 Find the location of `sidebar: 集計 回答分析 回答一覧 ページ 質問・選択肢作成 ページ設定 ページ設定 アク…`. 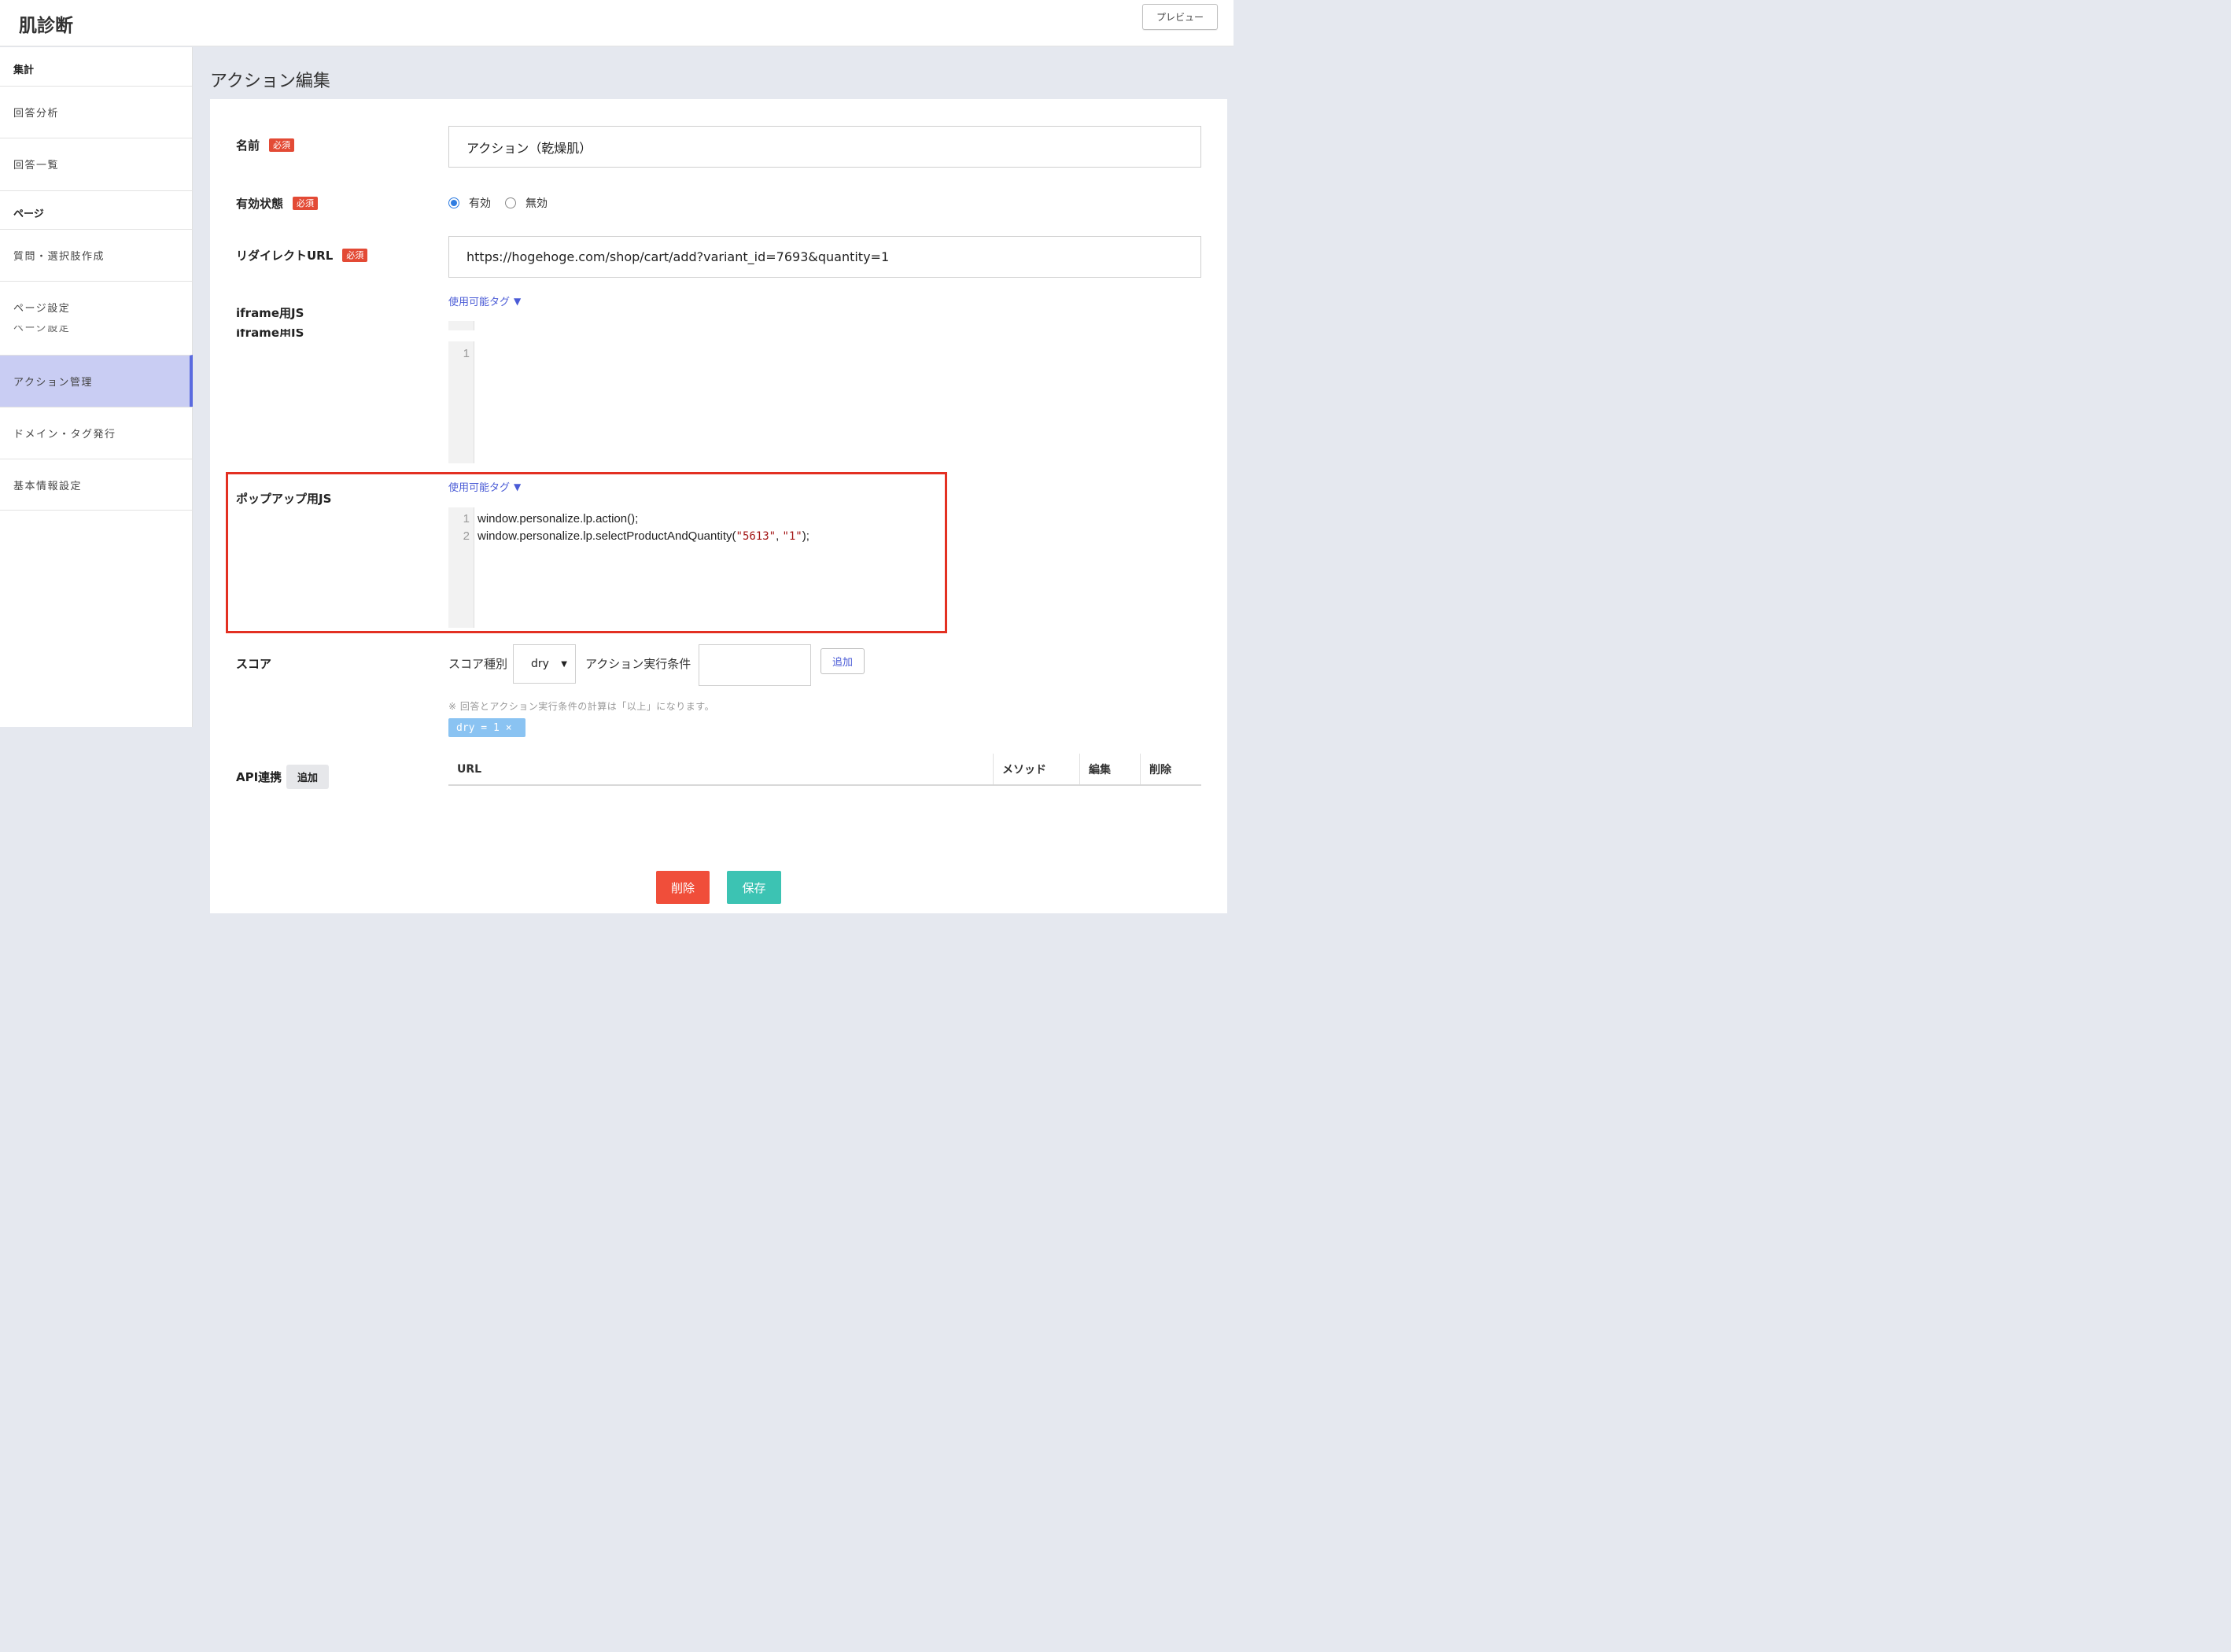

sidebar: 集計 回答分析 回答一覧 ページ 質問・選択肢作成 ページ設定 ページ設定 アク… is located at coordinates (97, 387).